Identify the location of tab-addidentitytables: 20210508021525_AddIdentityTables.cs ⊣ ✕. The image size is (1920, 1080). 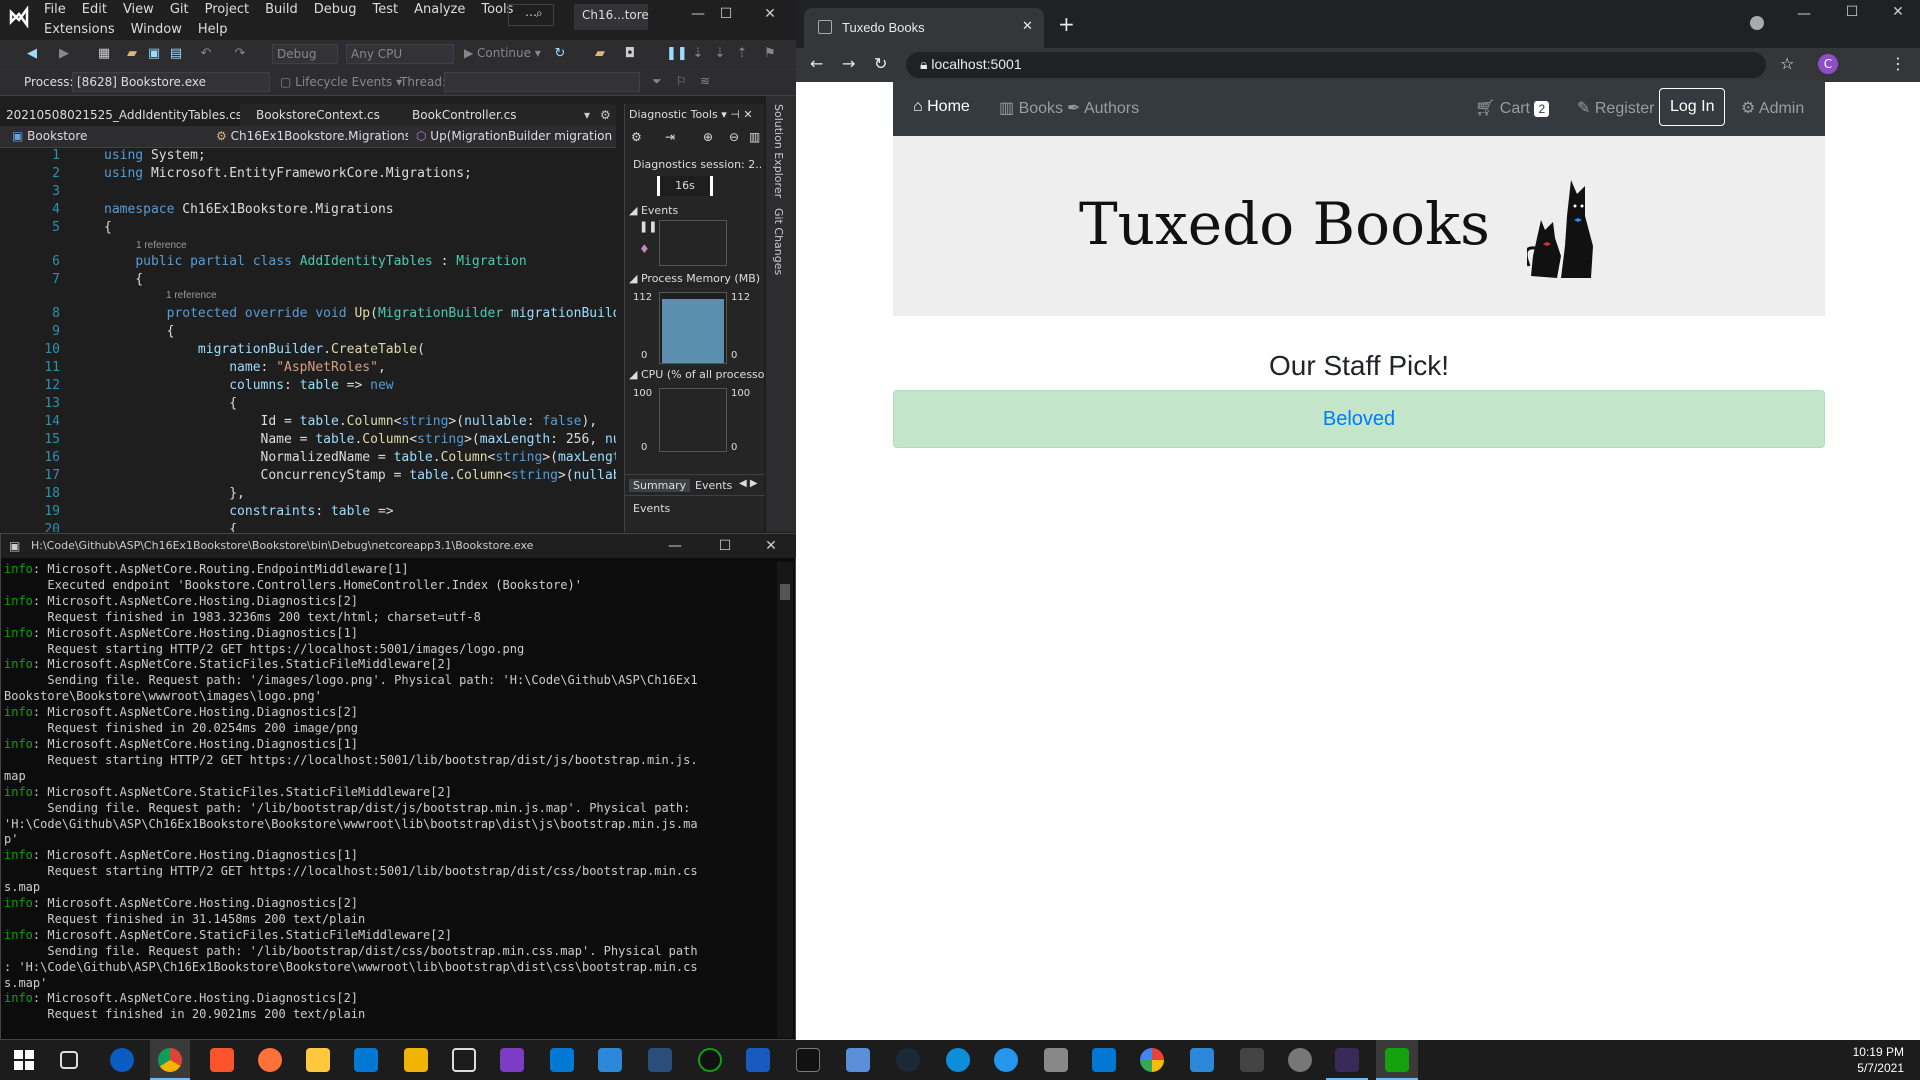
(120, 115).